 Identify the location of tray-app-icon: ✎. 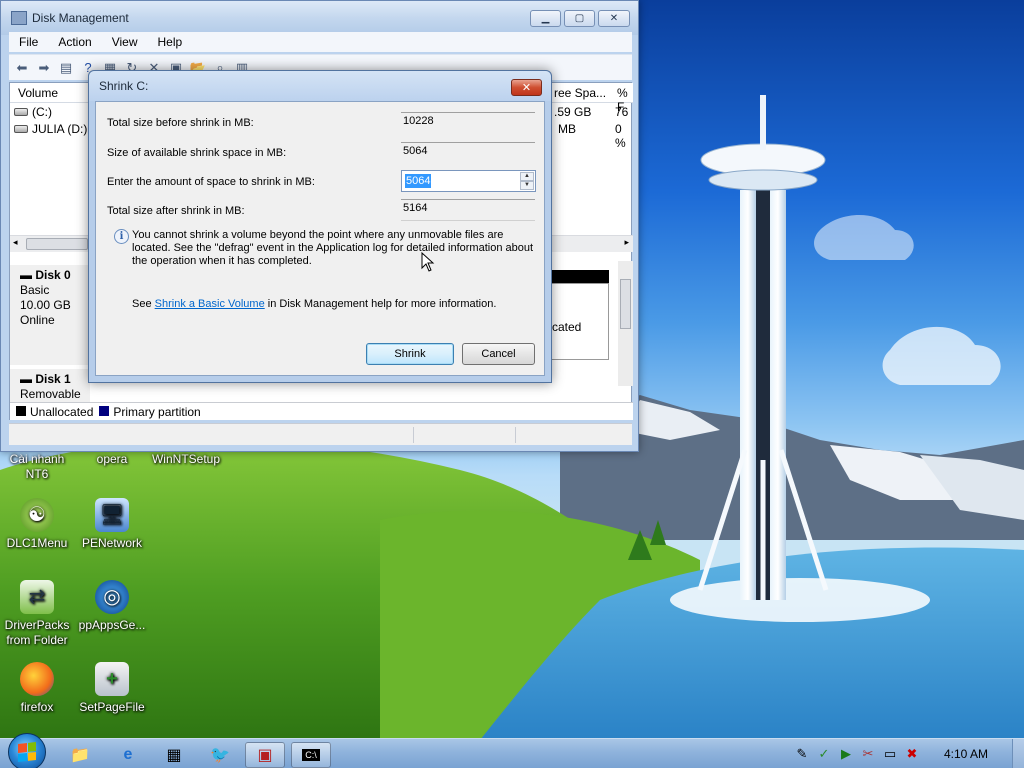
(802, 754).